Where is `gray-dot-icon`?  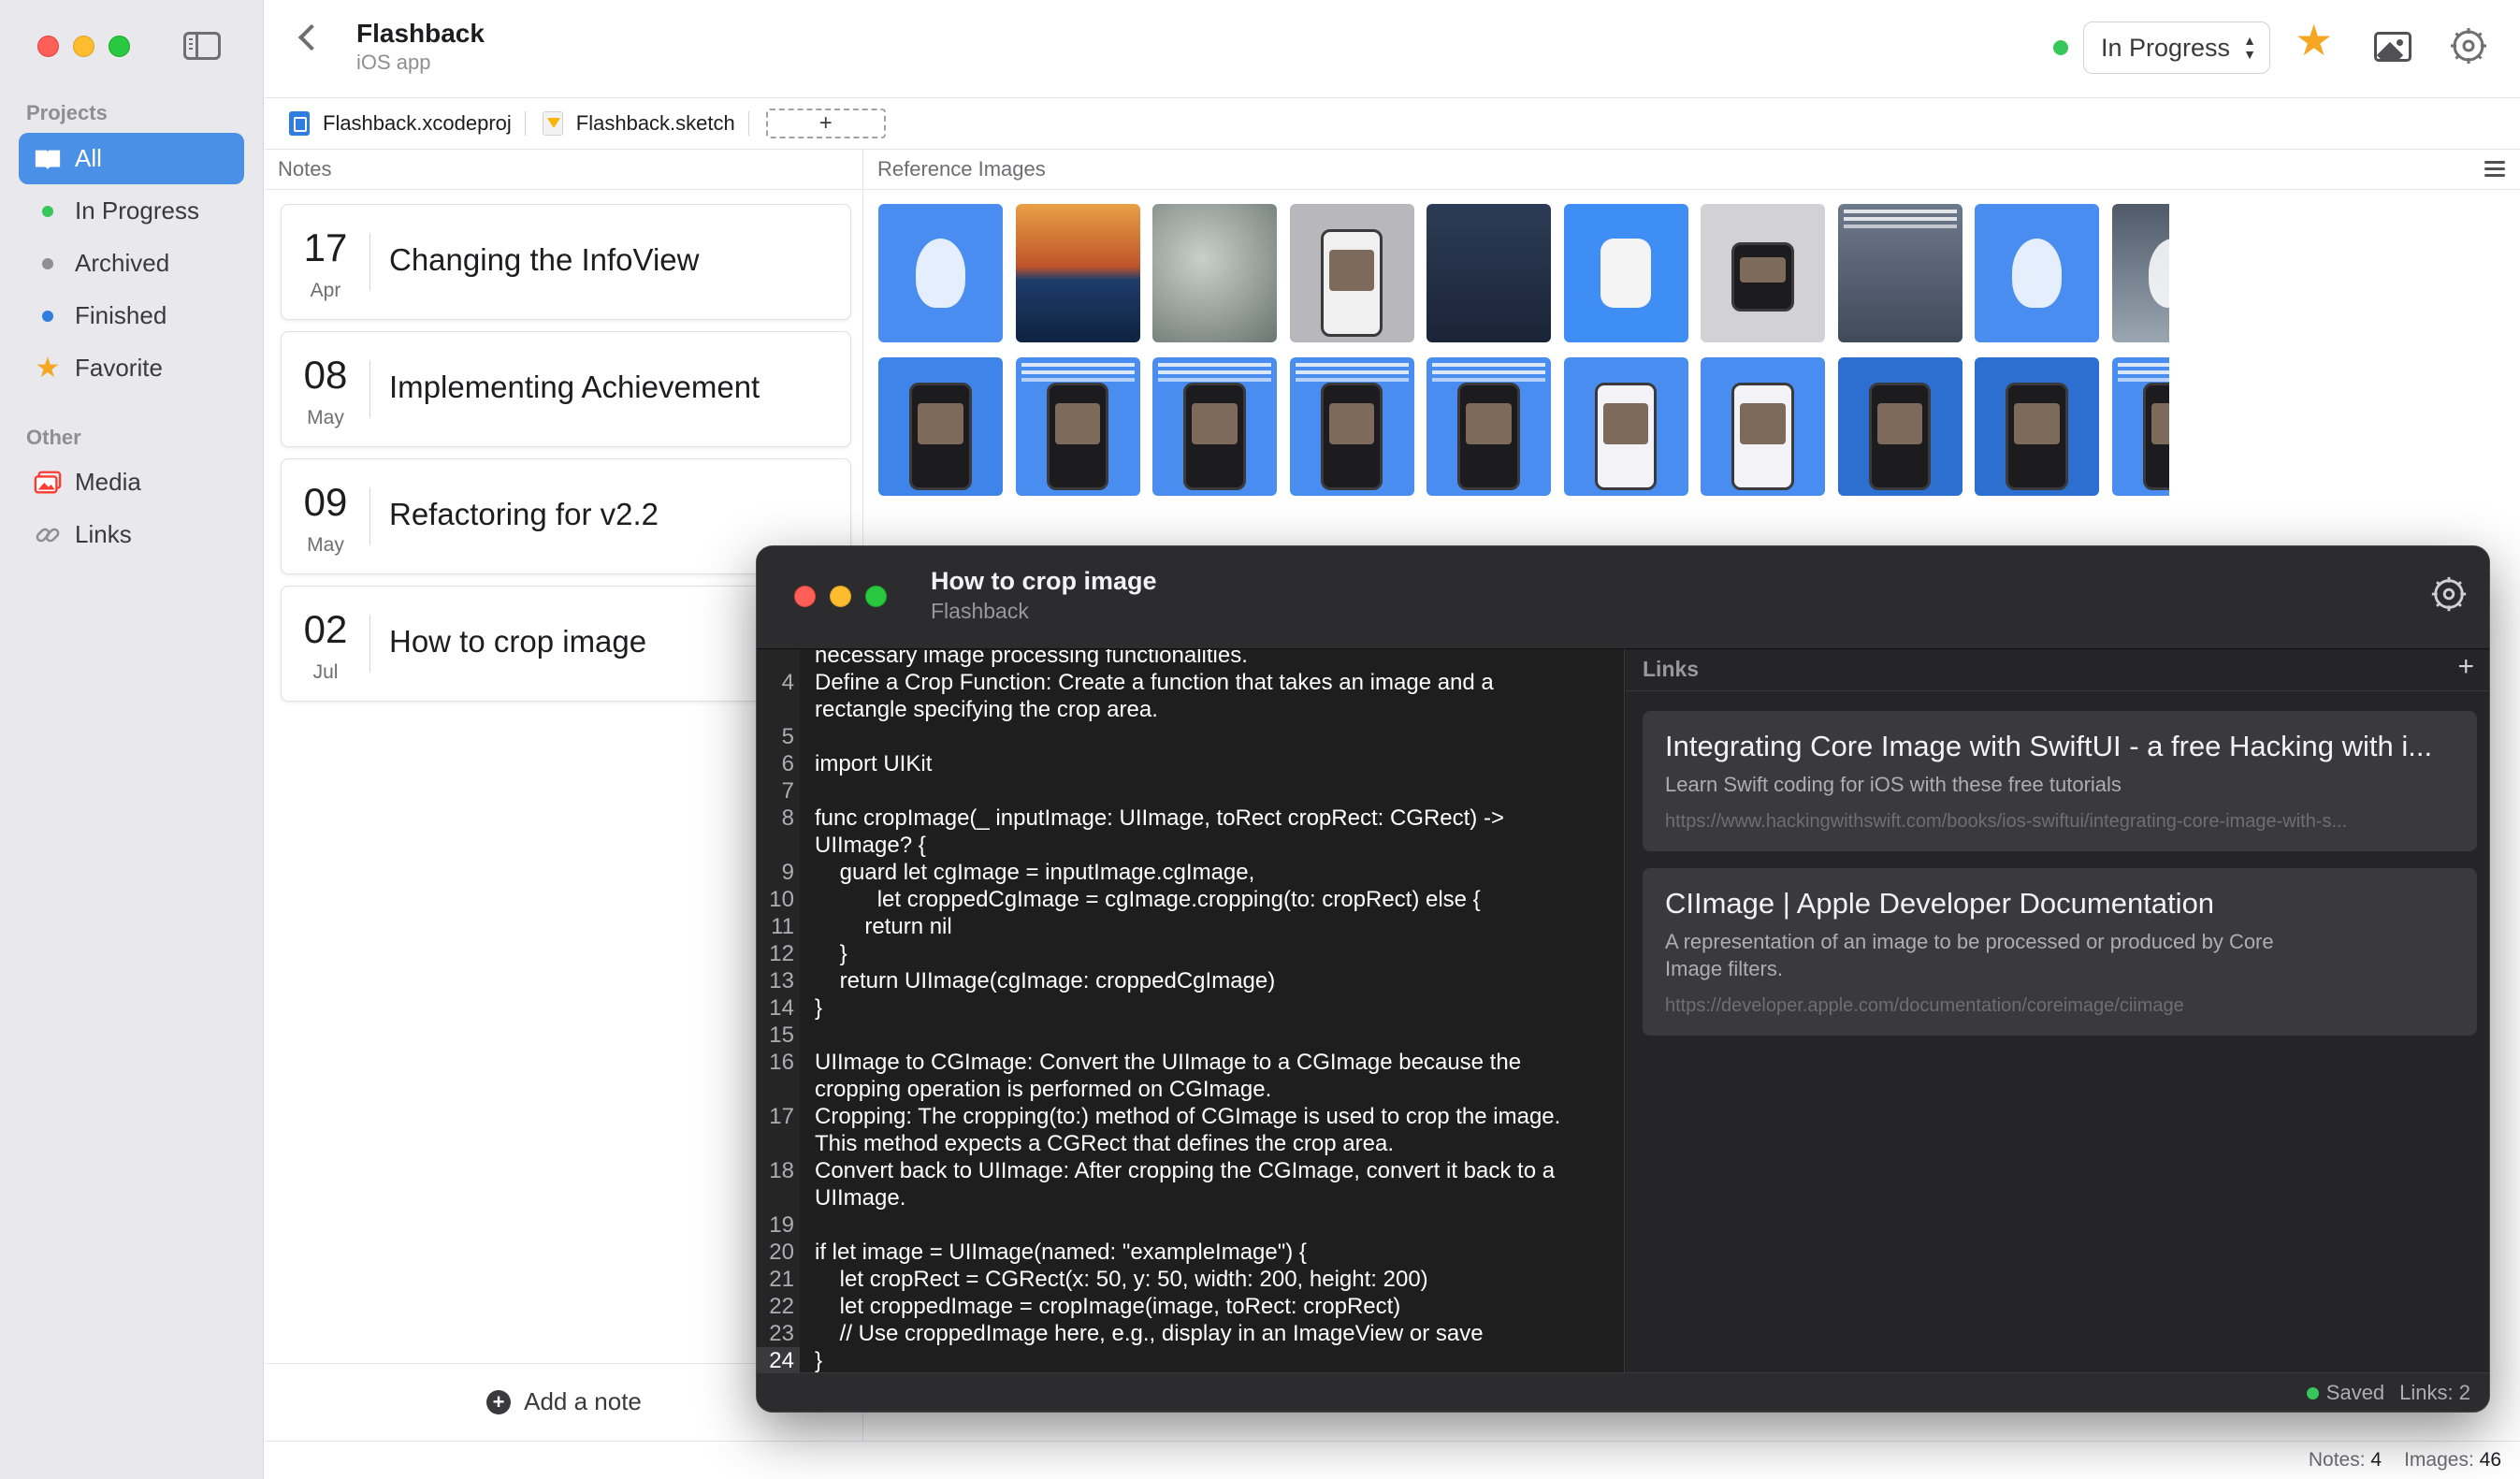
gray-dot-icon is located at coordinates (48, 264).